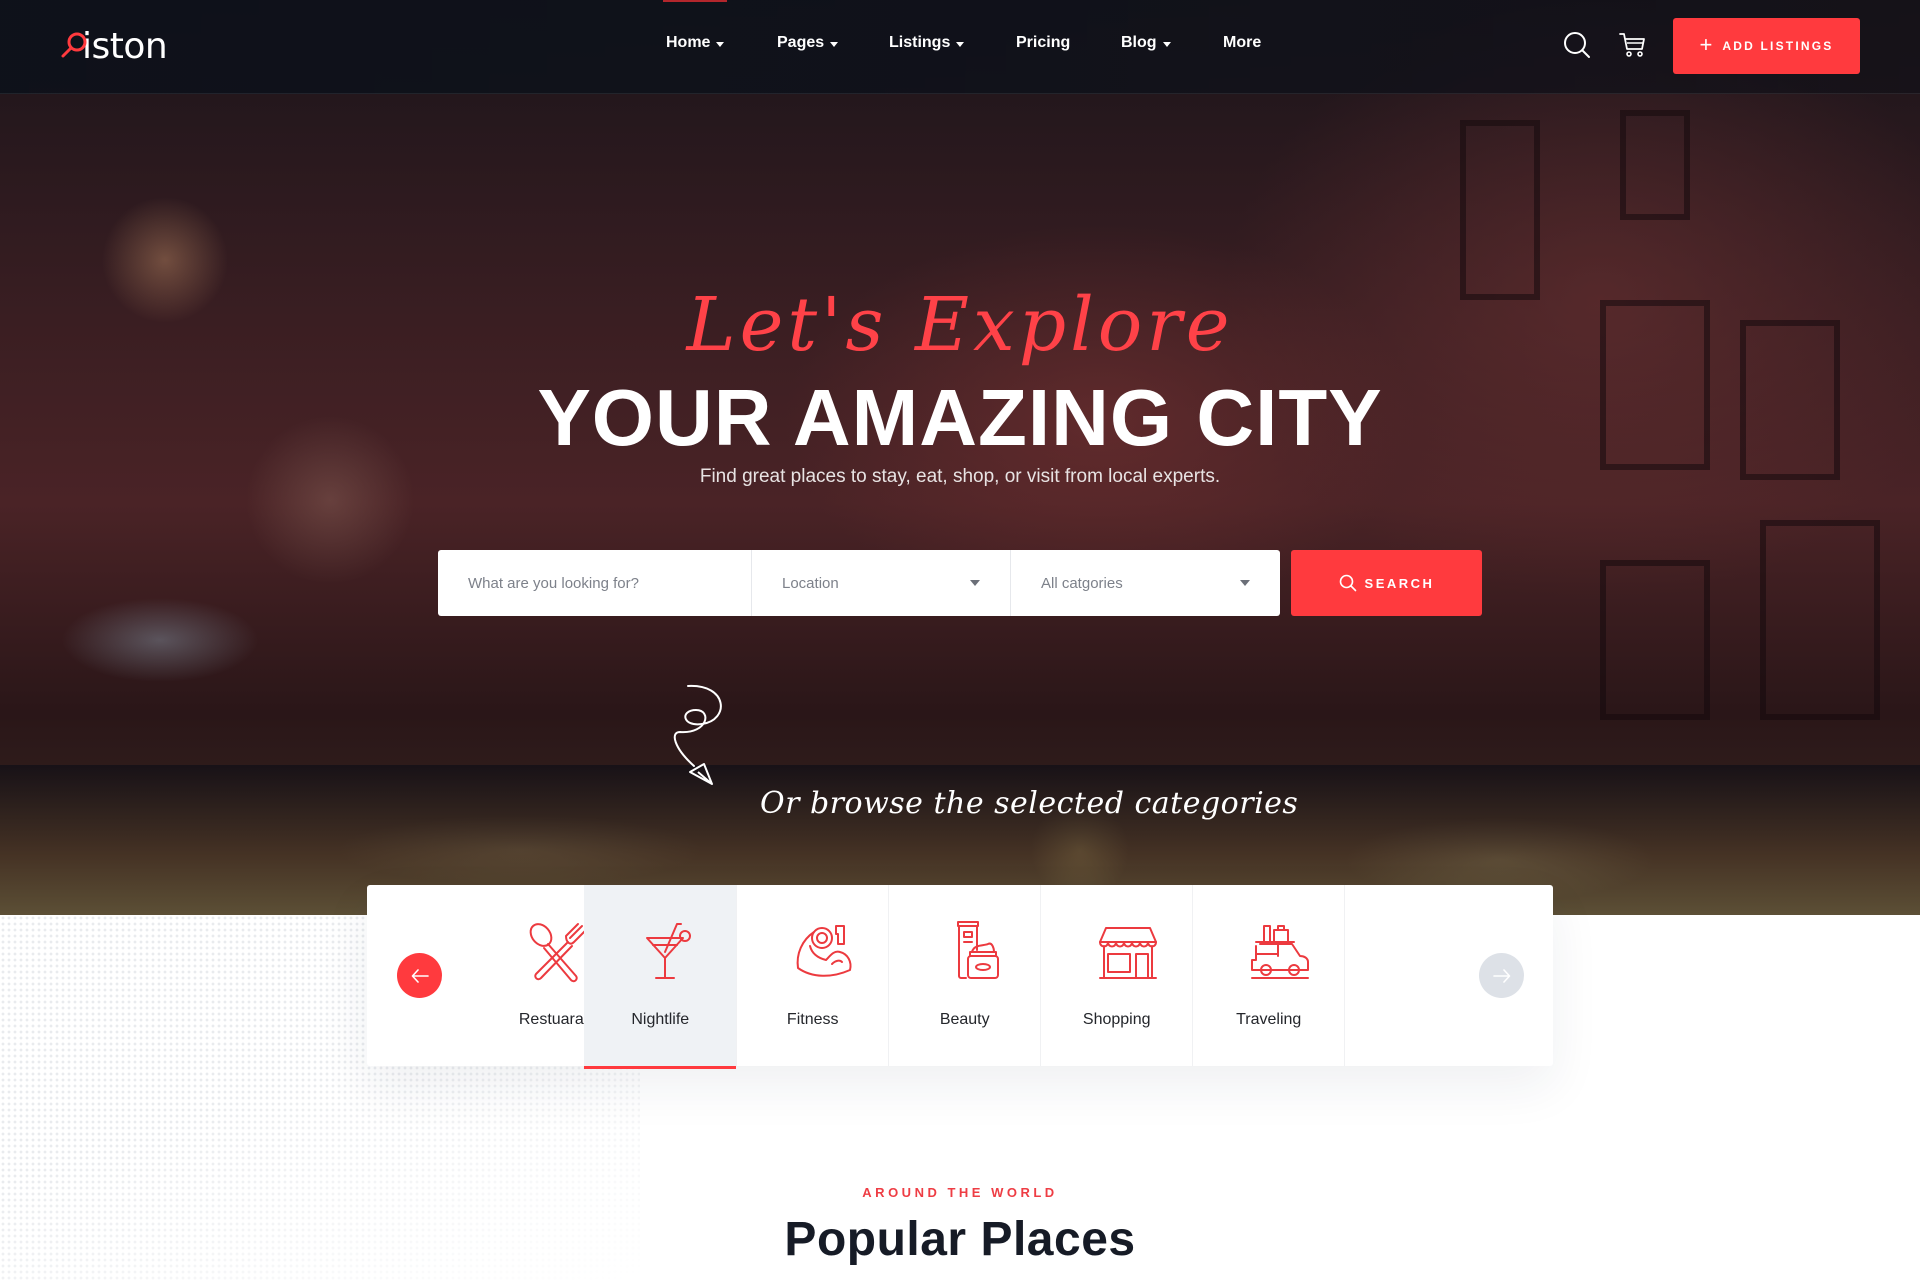  What do you see at coordinates (1128, 953) in the screenshot?
I see `storefront-icon` at bounding box center [1128, 953].